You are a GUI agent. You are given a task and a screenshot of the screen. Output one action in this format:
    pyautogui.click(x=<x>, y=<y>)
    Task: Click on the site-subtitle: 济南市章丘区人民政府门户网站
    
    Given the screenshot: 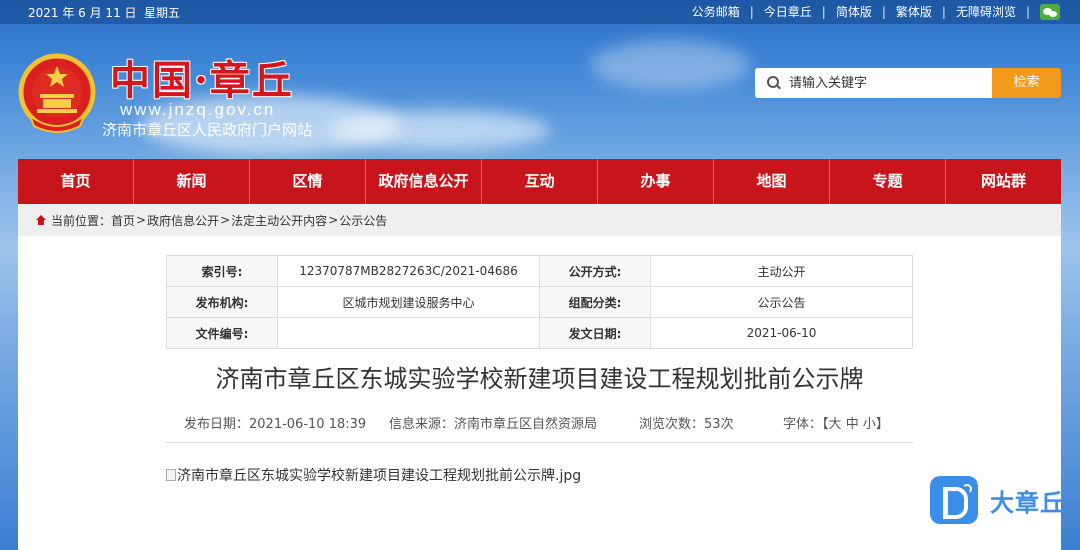 What is the action you would take?
    pyautogui.click(x=207, y=130)
    